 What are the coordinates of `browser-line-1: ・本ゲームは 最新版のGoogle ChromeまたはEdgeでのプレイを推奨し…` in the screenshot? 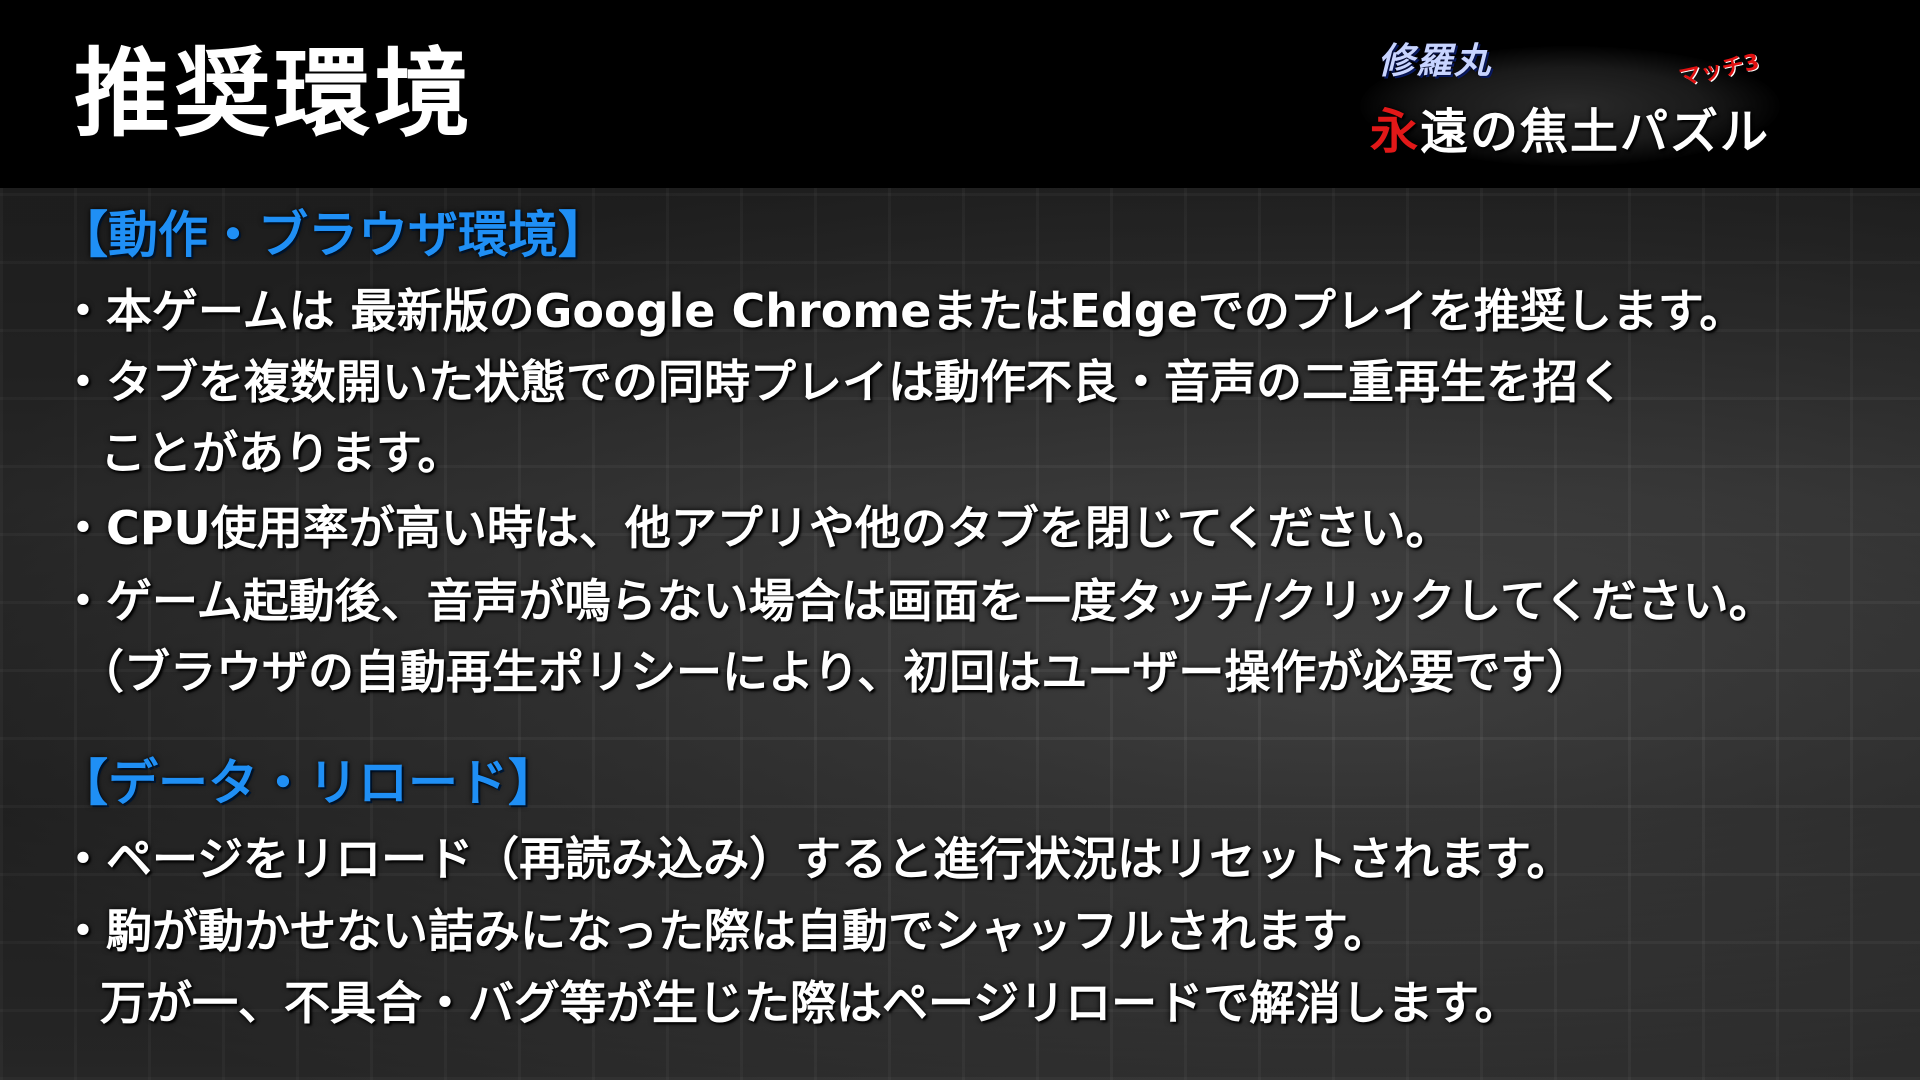 It's located at (903, 311).